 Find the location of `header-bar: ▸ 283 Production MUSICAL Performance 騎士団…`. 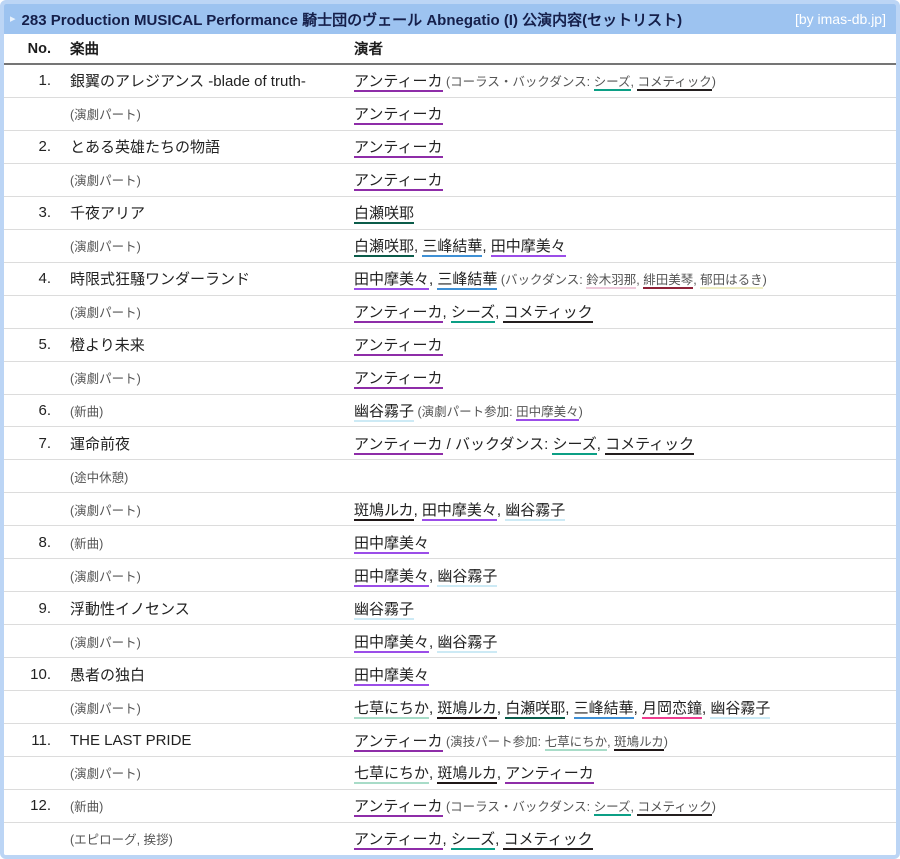

header-bar: ▸ 283 Production MUSICAL Performance 騎士団… is located at coordinates (450, 19).